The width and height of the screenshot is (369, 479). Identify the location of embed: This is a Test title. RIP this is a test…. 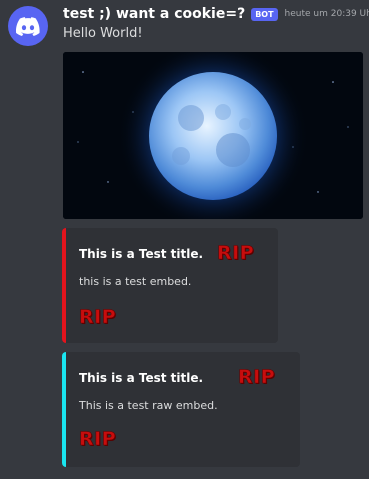
(170, 285).